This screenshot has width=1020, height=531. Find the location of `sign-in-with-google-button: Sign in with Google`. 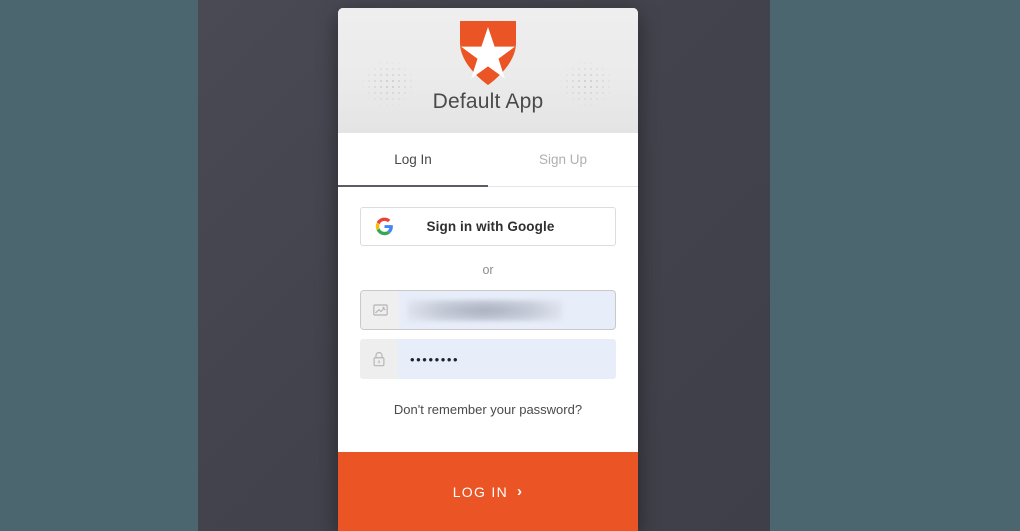

sign-in-with-google-button: Sign in with Google is located at coordinates (488, 226).